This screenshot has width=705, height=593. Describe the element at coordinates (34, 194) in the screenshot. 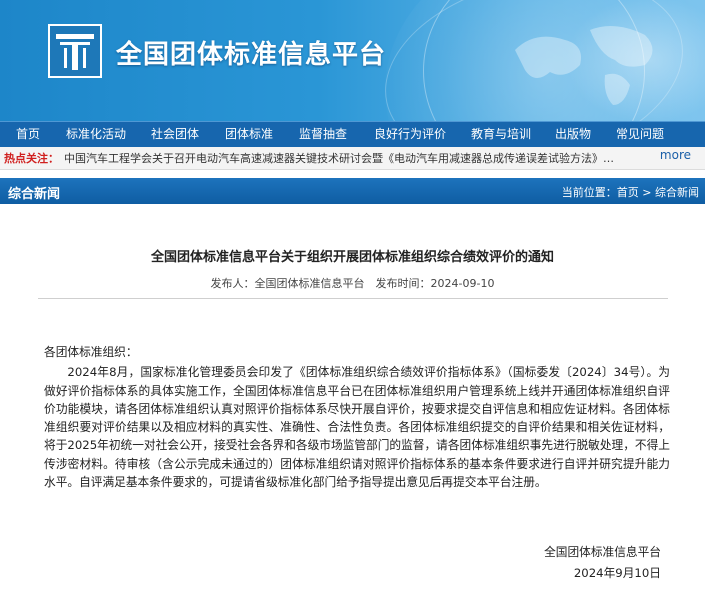

I see `section-title: 综合新闻` at that location.